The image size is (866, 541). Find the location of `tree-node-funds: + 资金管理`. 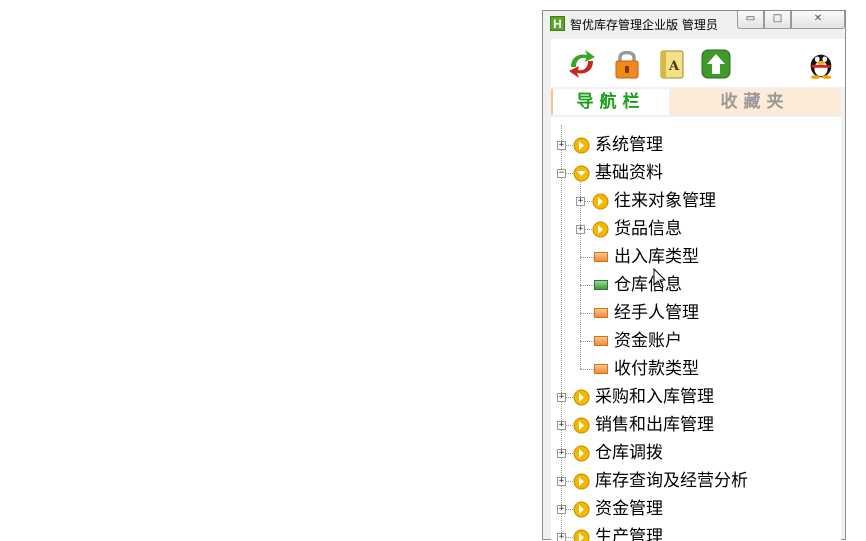

tree-node-funds: + 资金管理 is located at coordinates (696, 509).